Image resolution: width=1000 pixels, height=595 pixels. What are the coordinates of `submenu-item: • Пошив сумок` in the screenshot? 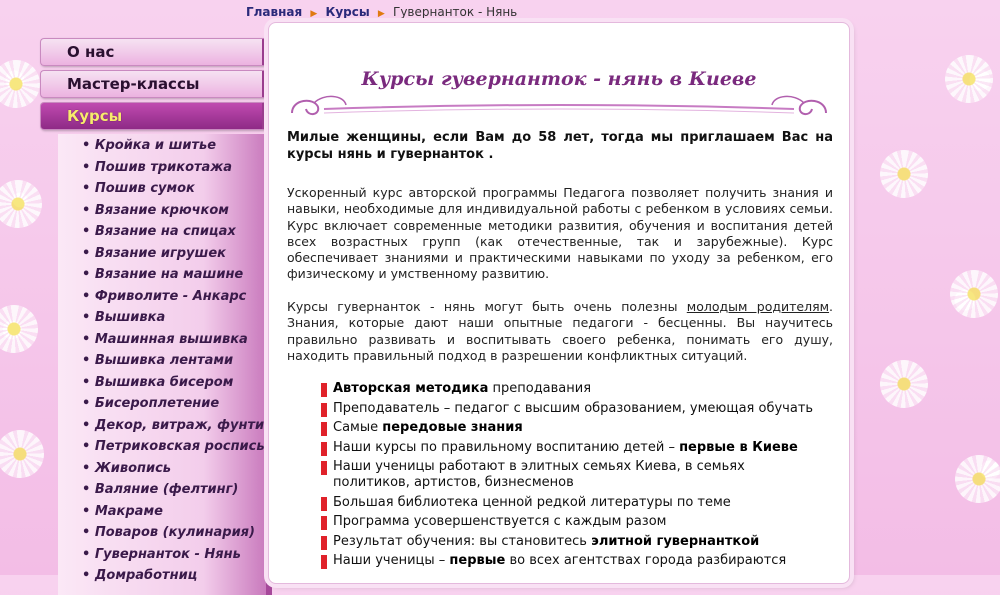 It's located at (162, 189).